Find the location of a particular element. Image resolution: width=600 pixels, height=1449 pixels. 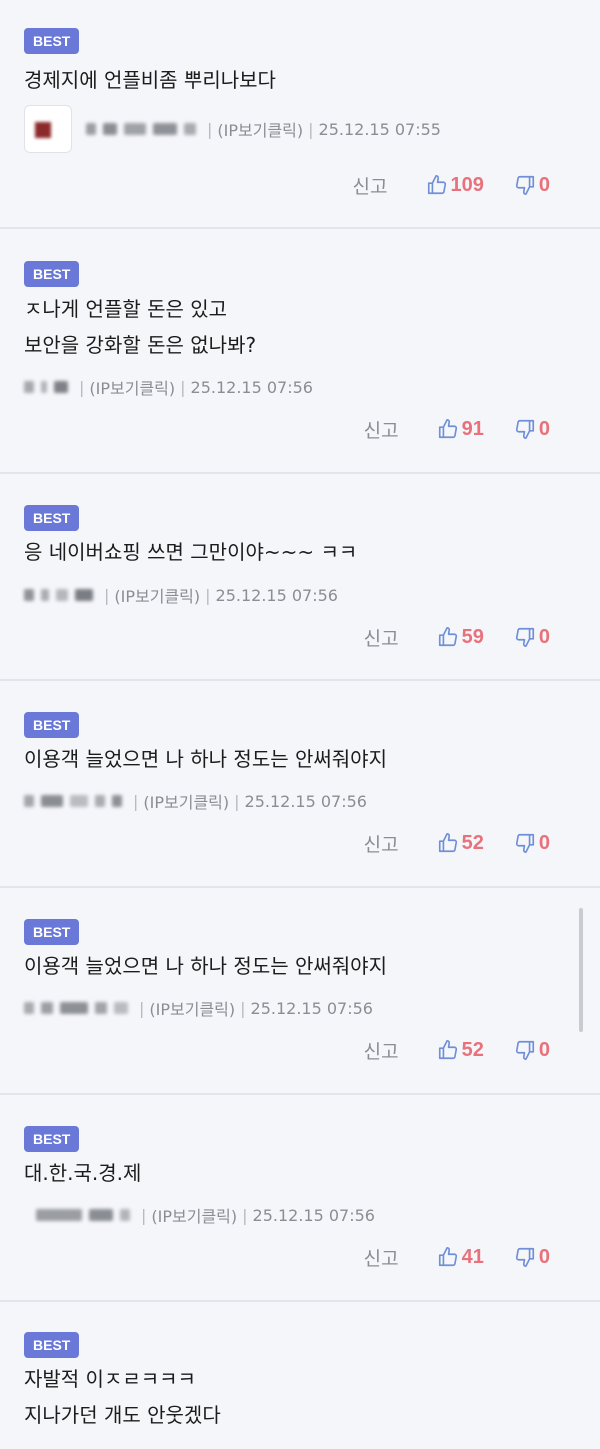

comment-date: 25.12.15 07:55 is located at coordinates (379, 129).